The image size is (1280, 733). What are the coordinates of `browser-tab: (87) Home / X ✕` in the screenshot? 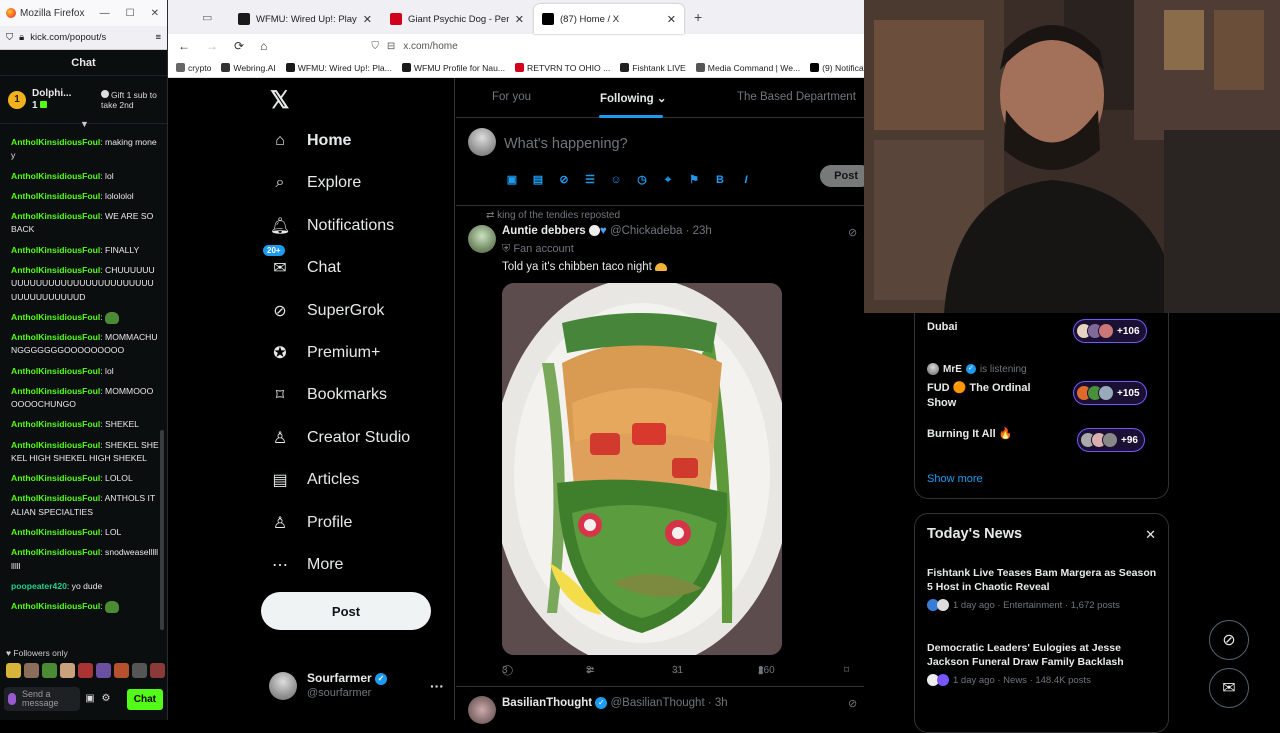 It's located at (609, 19).